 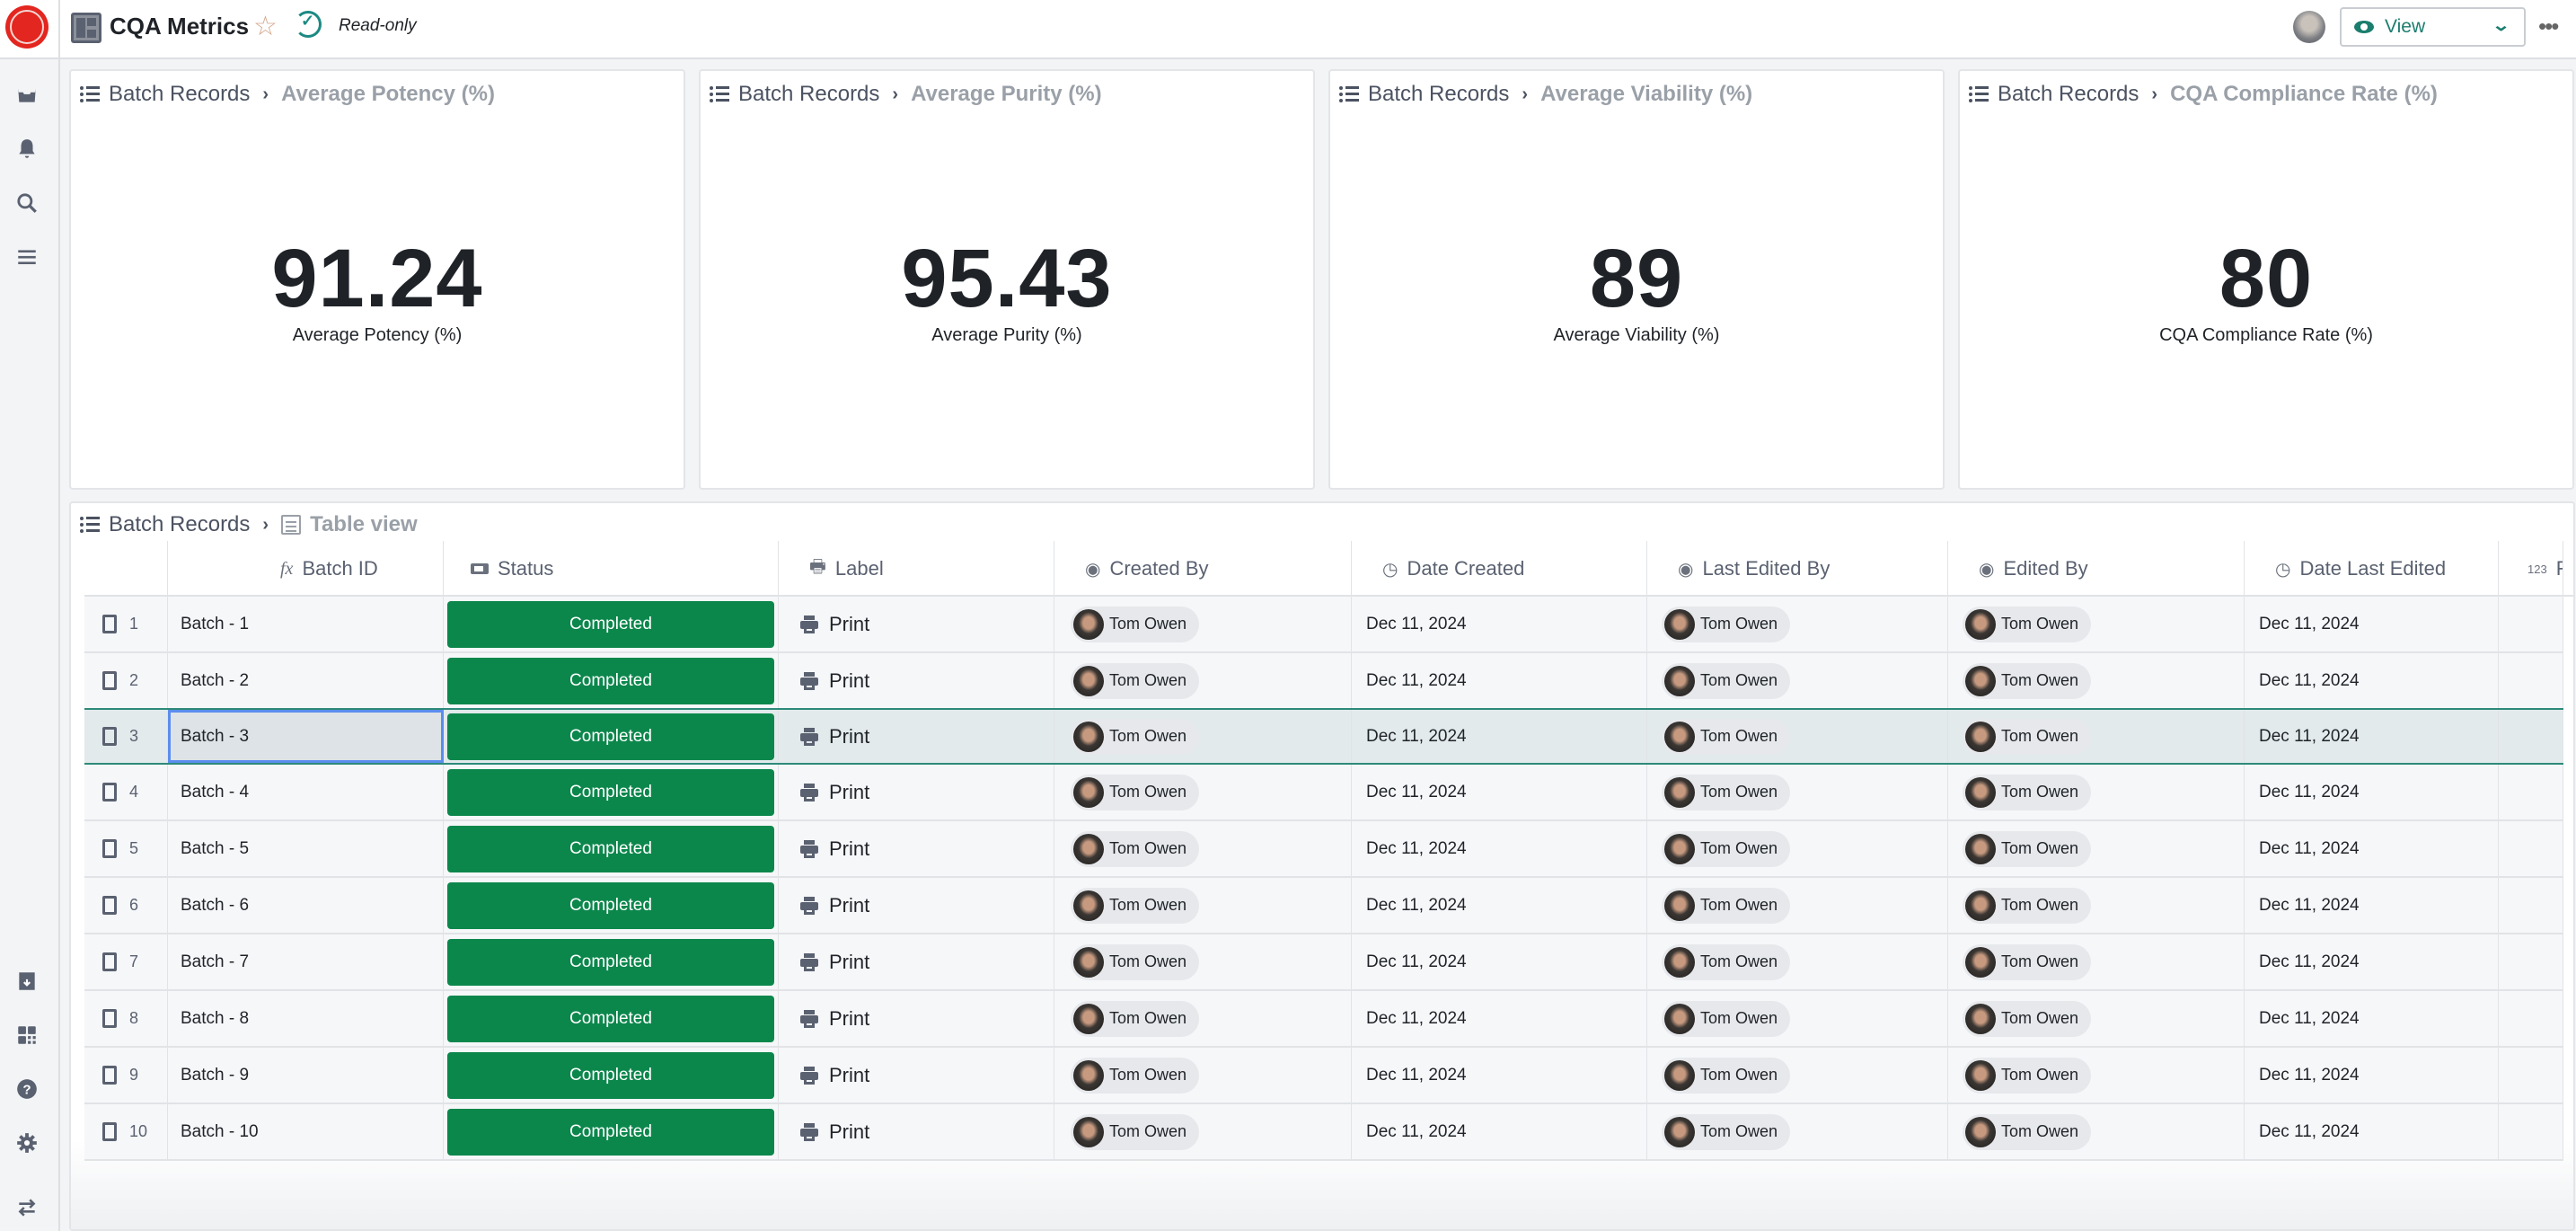 I want to click on column-header-label: 🖶 Label, so click(x=916, y=569).